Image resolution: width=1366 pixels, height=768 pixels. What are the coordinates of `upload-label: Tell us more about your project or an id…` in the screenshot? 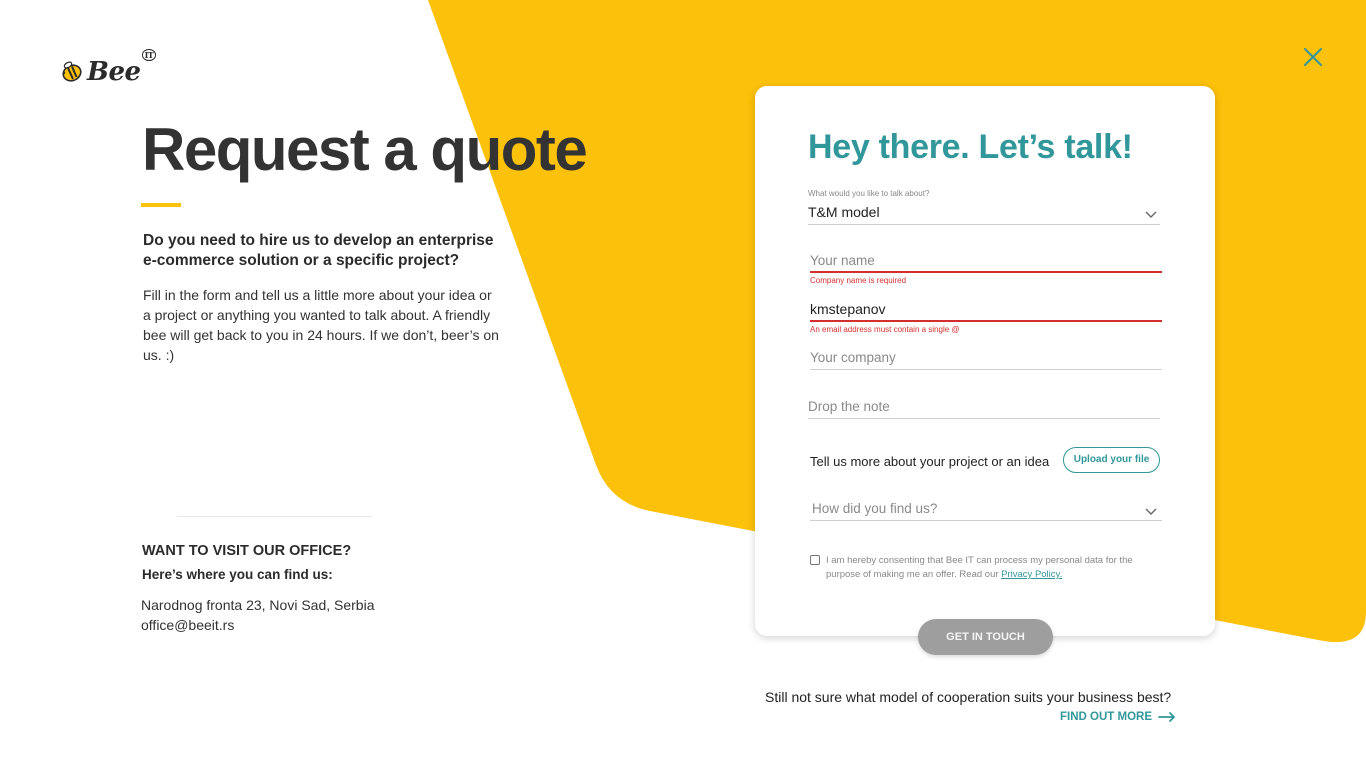 It's located at (930, 461).